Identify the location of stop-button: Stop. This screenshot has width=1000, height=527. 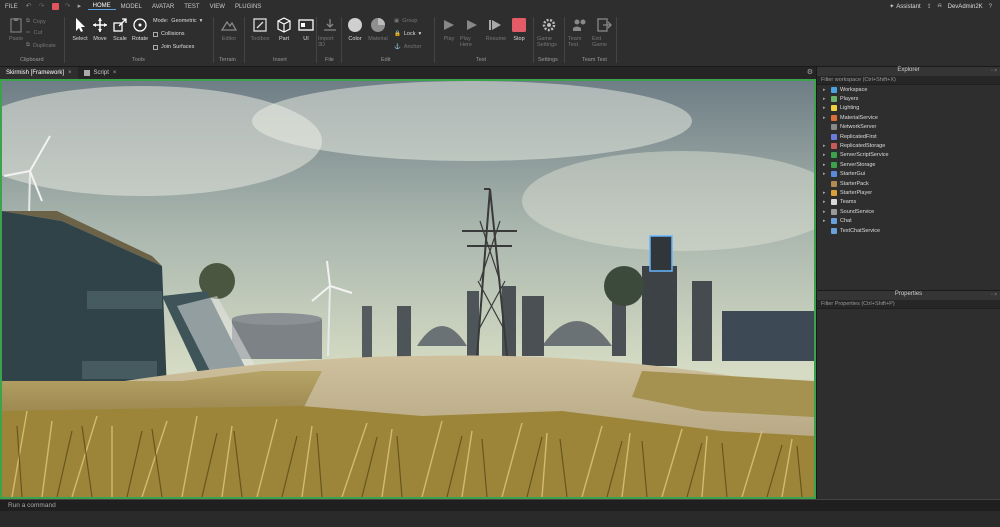
(519, 37).